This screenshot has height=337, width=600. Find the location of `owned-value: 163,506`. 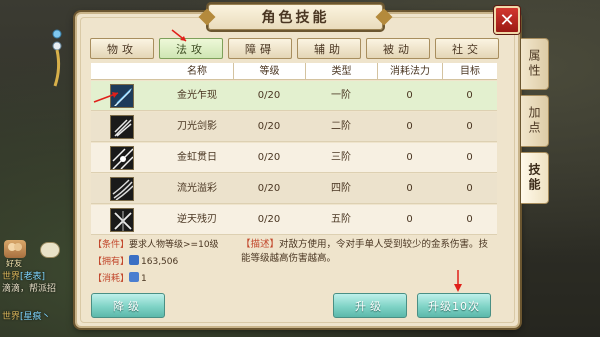

owned-value: 163,506 is located at coordinates (160, 262).